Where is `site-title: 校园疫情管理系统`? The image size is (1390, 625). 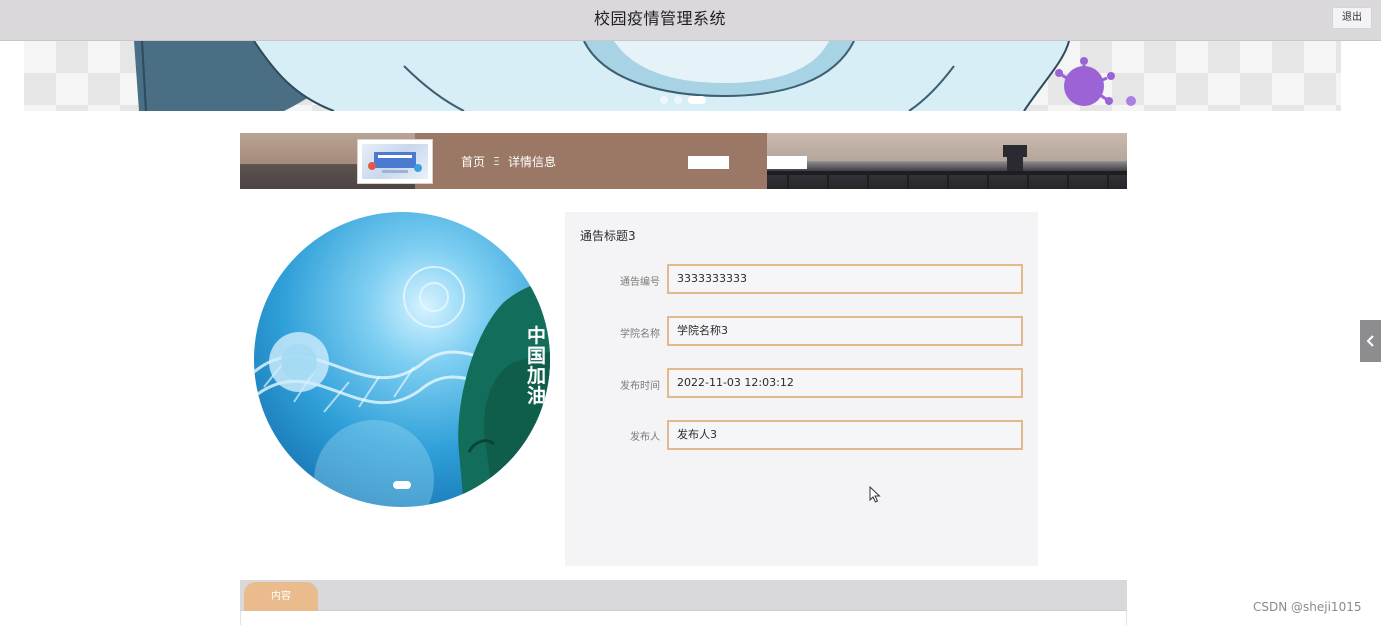 site-title: 校园疫情管理系统 is located at coordinates (659, 18).